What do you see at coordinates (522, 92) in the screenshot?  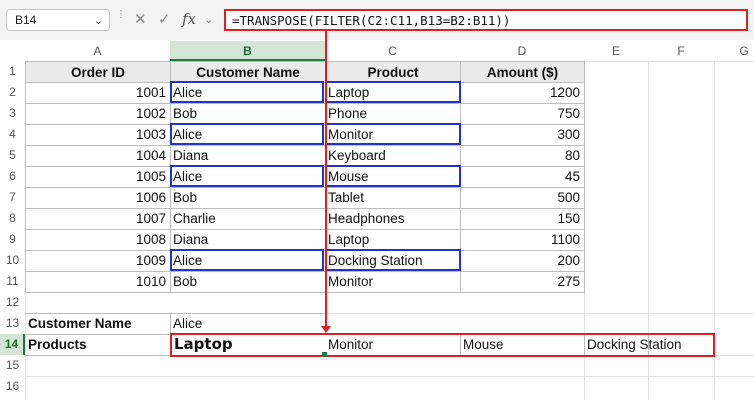 I see `table-cell-amount: 1200` at bounding box center [522, 92].